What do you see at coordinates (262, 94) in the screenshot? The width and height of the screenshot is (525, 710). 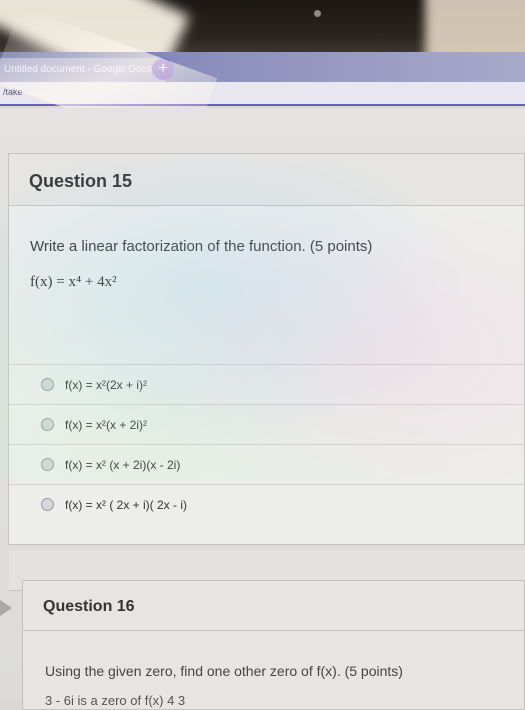 I see `address-bar: /take` at bounding box center [262, 94].